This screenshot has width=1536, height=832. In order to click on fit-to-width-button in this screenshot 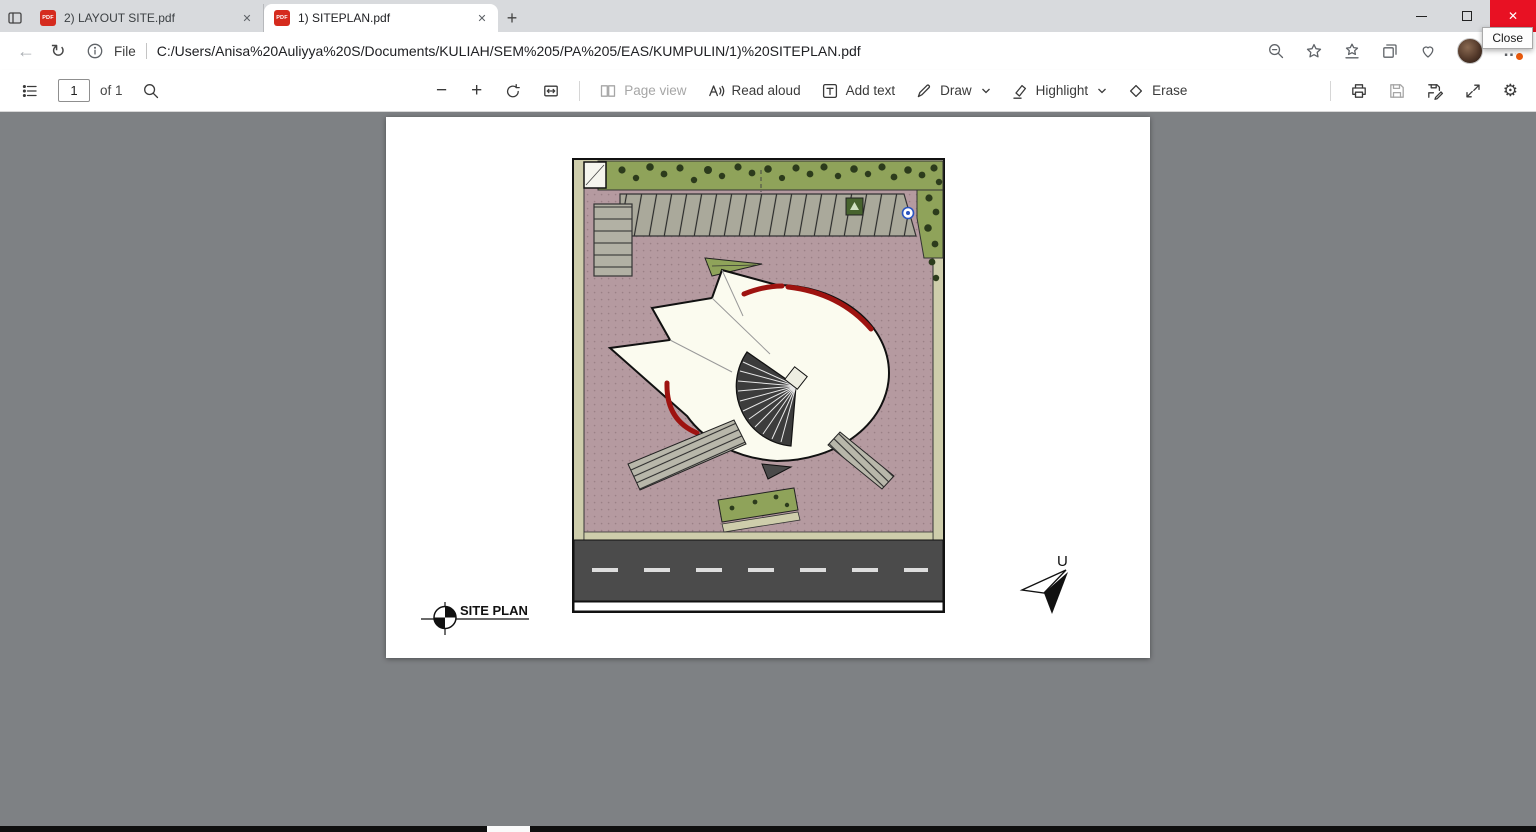, I will do `click(551, 91)`.